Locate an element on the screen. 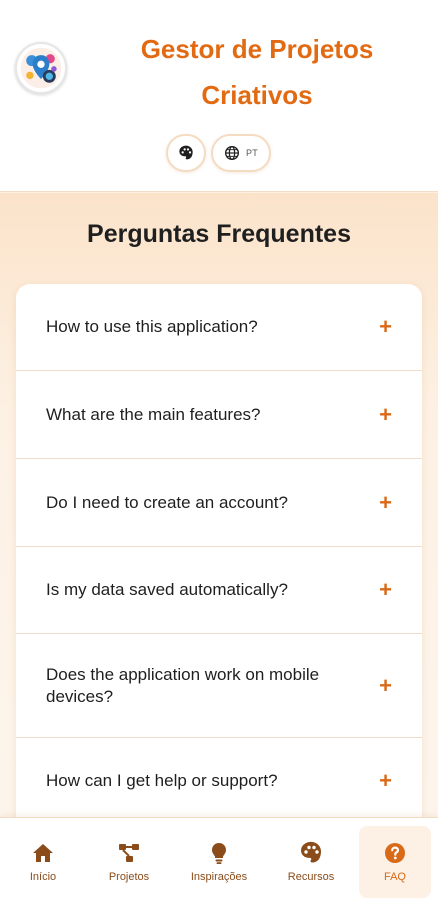  question-circle-icon is located at coordinates (395, 853).